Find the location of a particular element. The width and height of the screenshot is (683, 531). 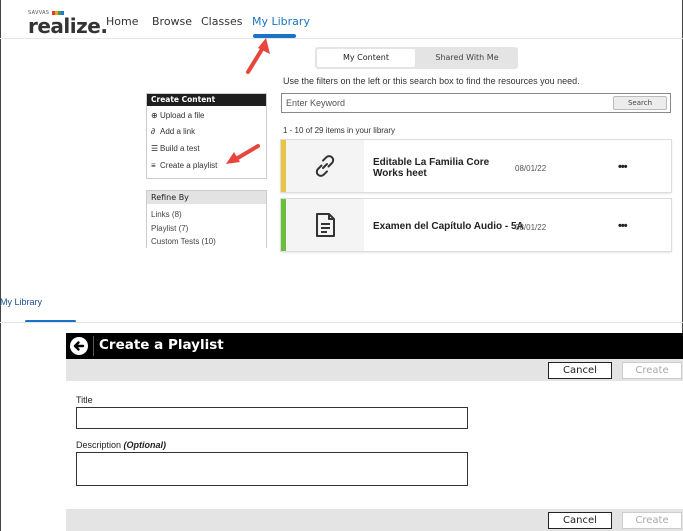

savvas-realize-logo: SAVVAS realize. is located at coordinates (68, 24).